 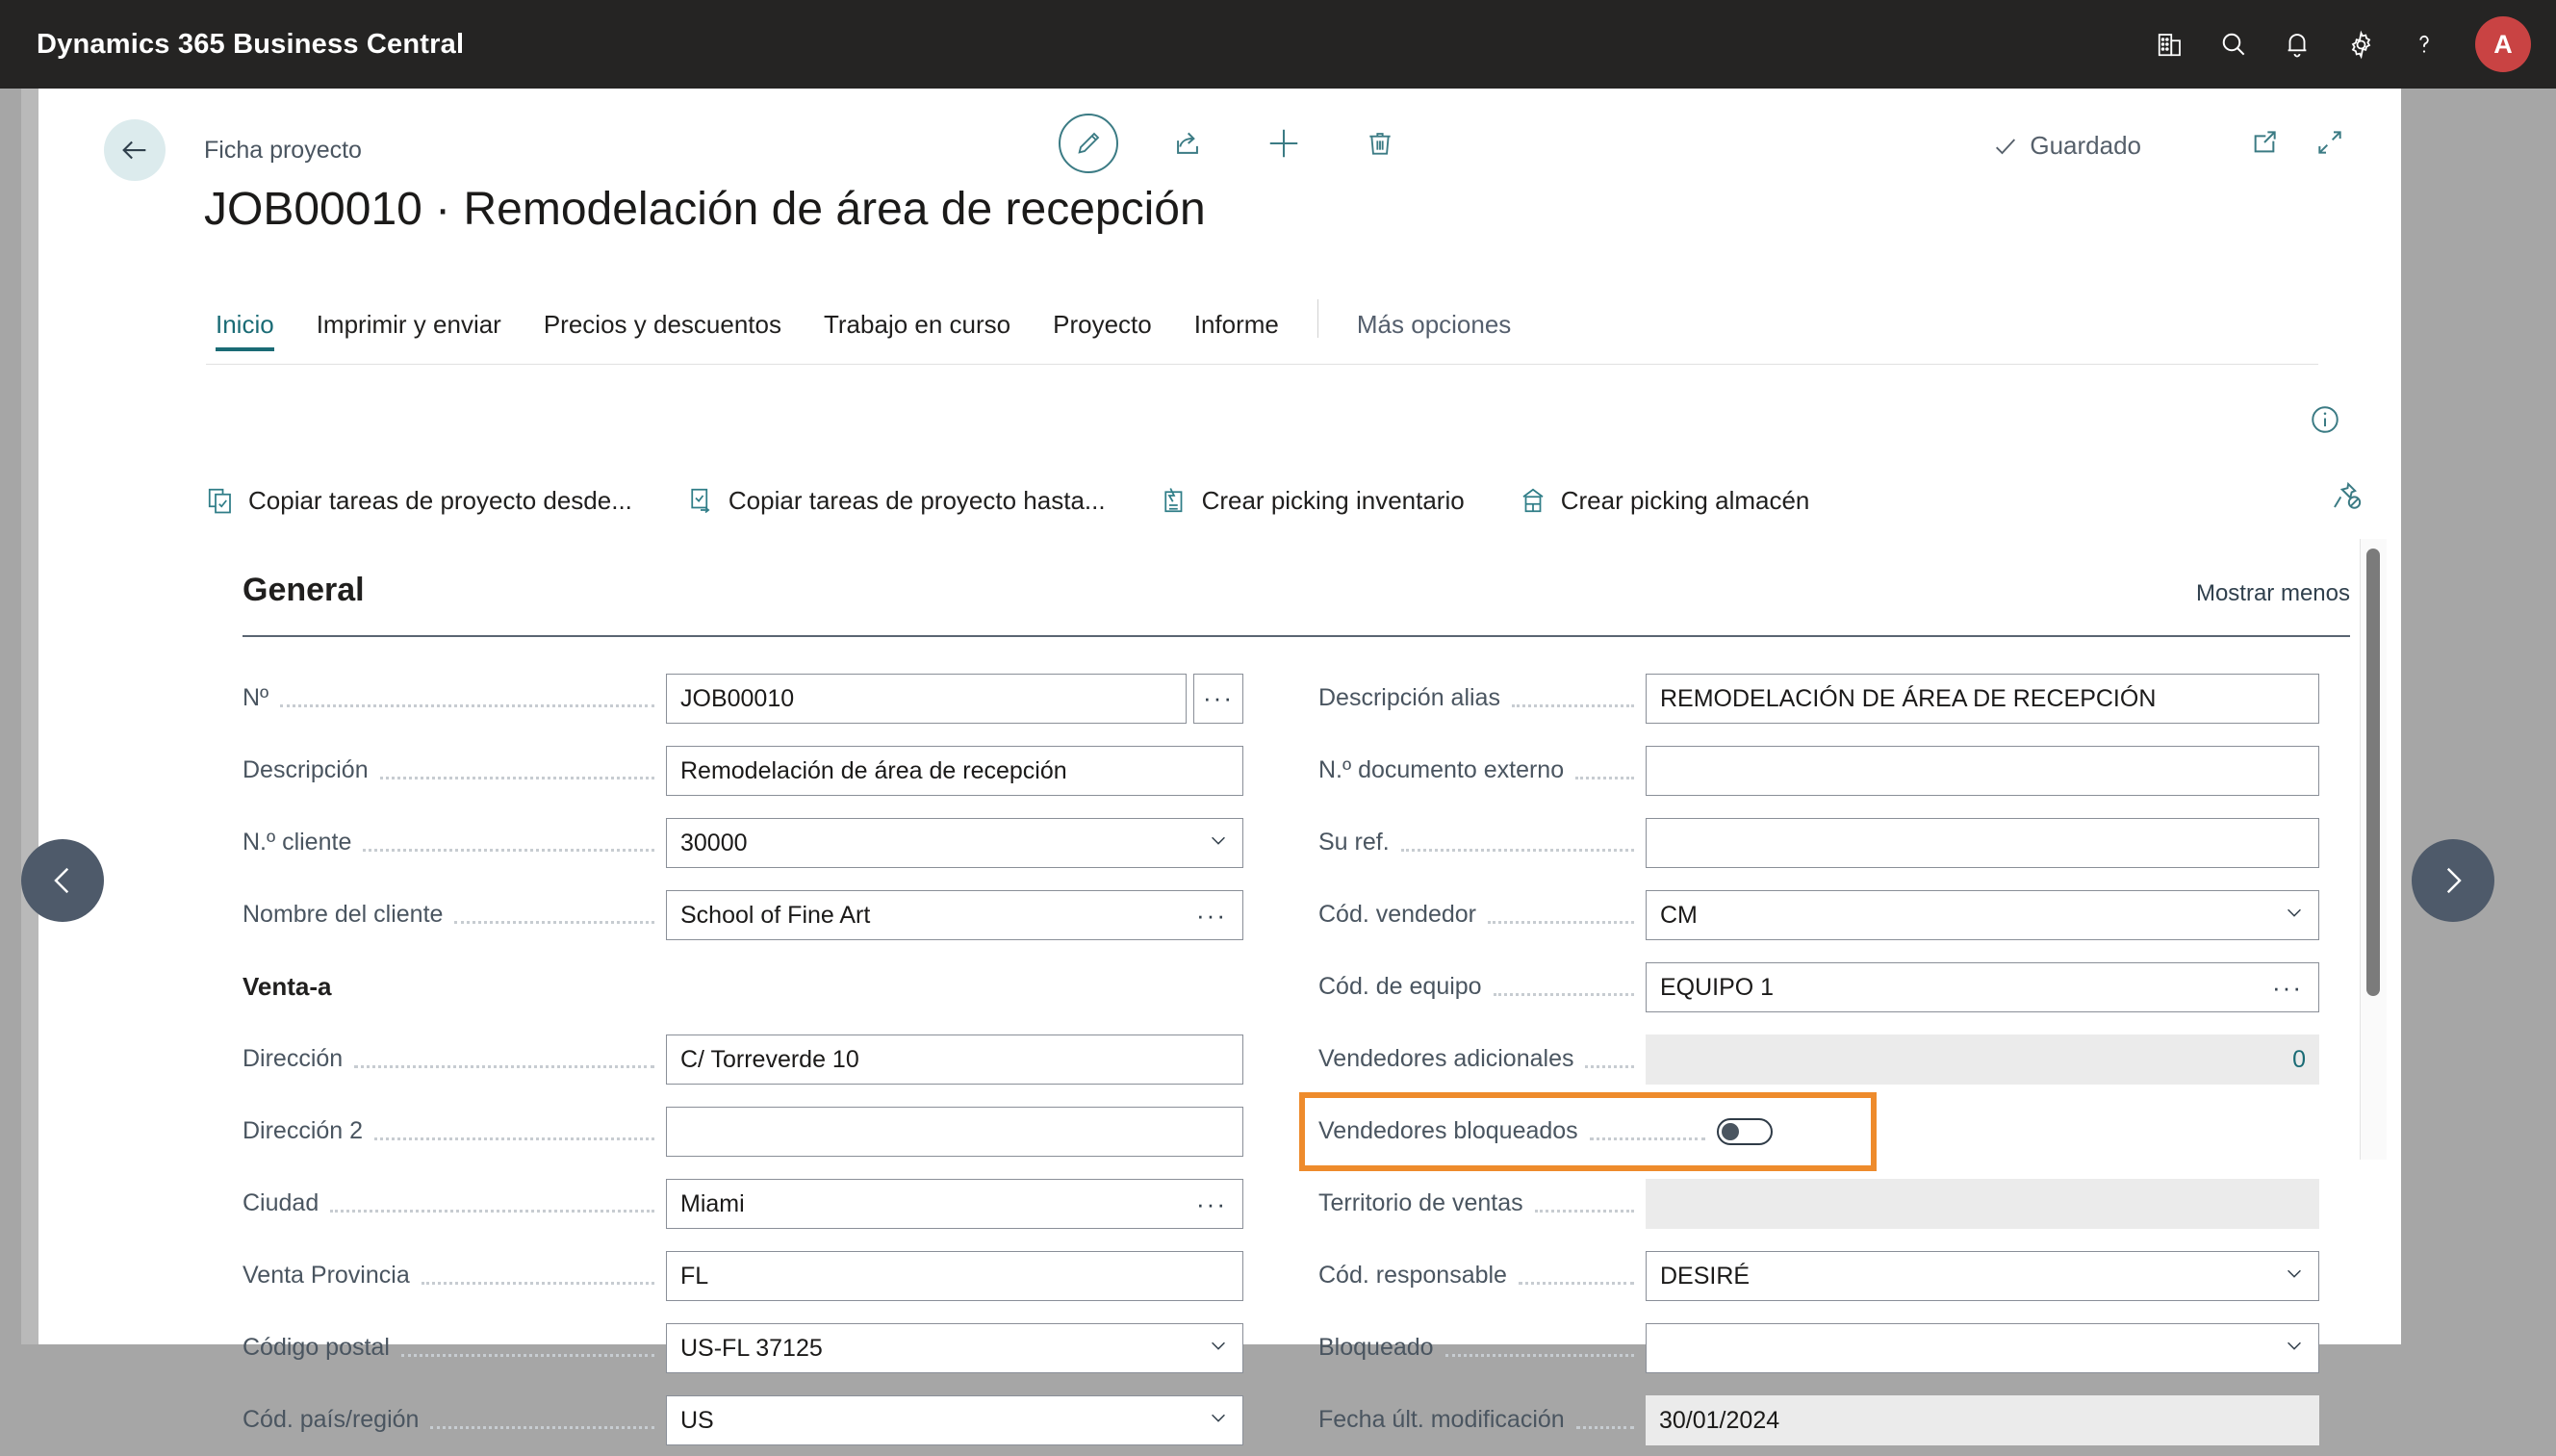 I want to click on show-less-link: Mostrar menos, so click(x=2273, y=593).